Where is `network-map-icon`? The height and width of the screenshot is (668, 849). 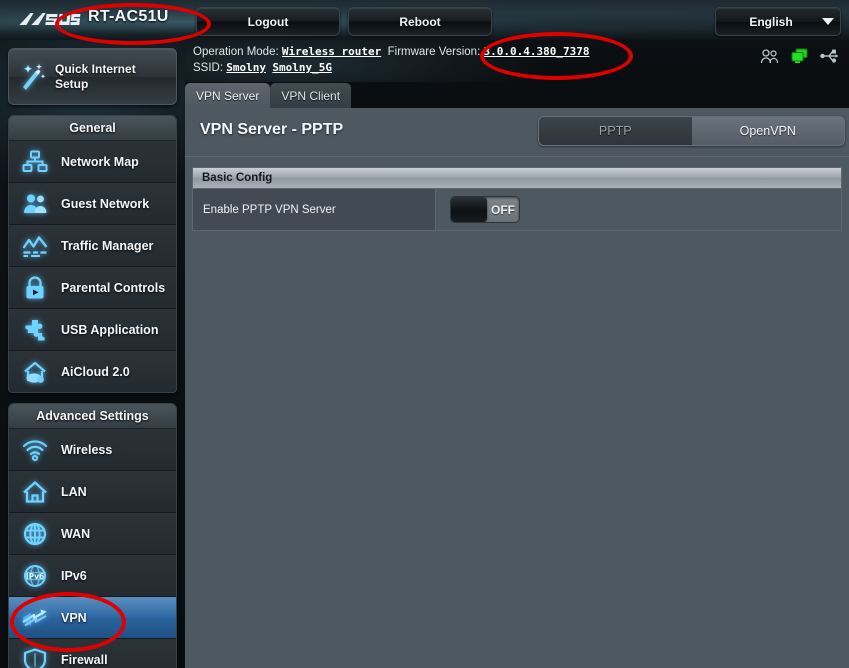 network-map-icon is located at coordinates (35, 162).